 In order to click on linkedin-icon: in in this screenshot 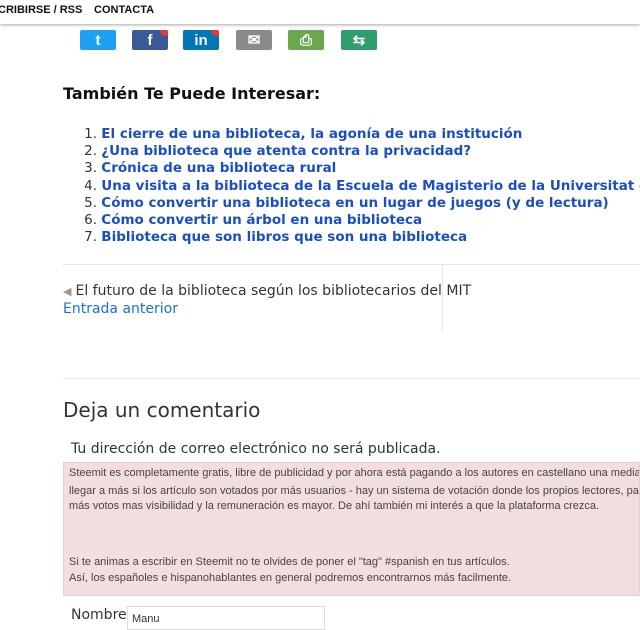, I will do `click(201, 40)`.